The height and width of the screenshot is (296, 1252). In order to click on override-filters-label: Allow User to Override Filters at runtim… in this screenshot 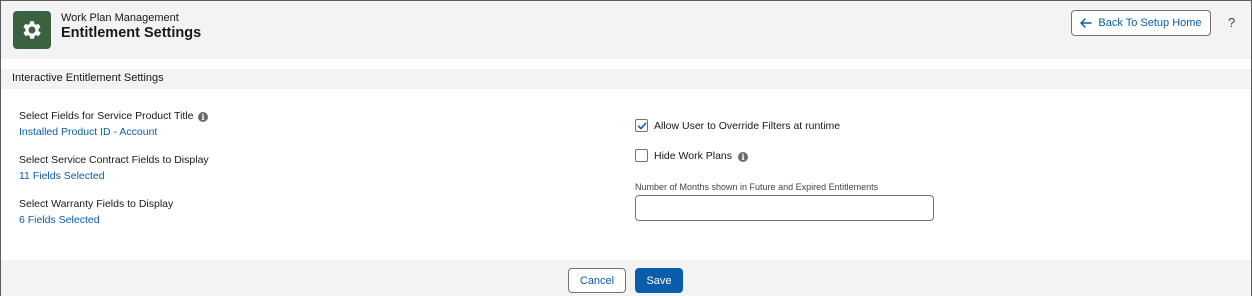, I will do `click(747, 126)`.